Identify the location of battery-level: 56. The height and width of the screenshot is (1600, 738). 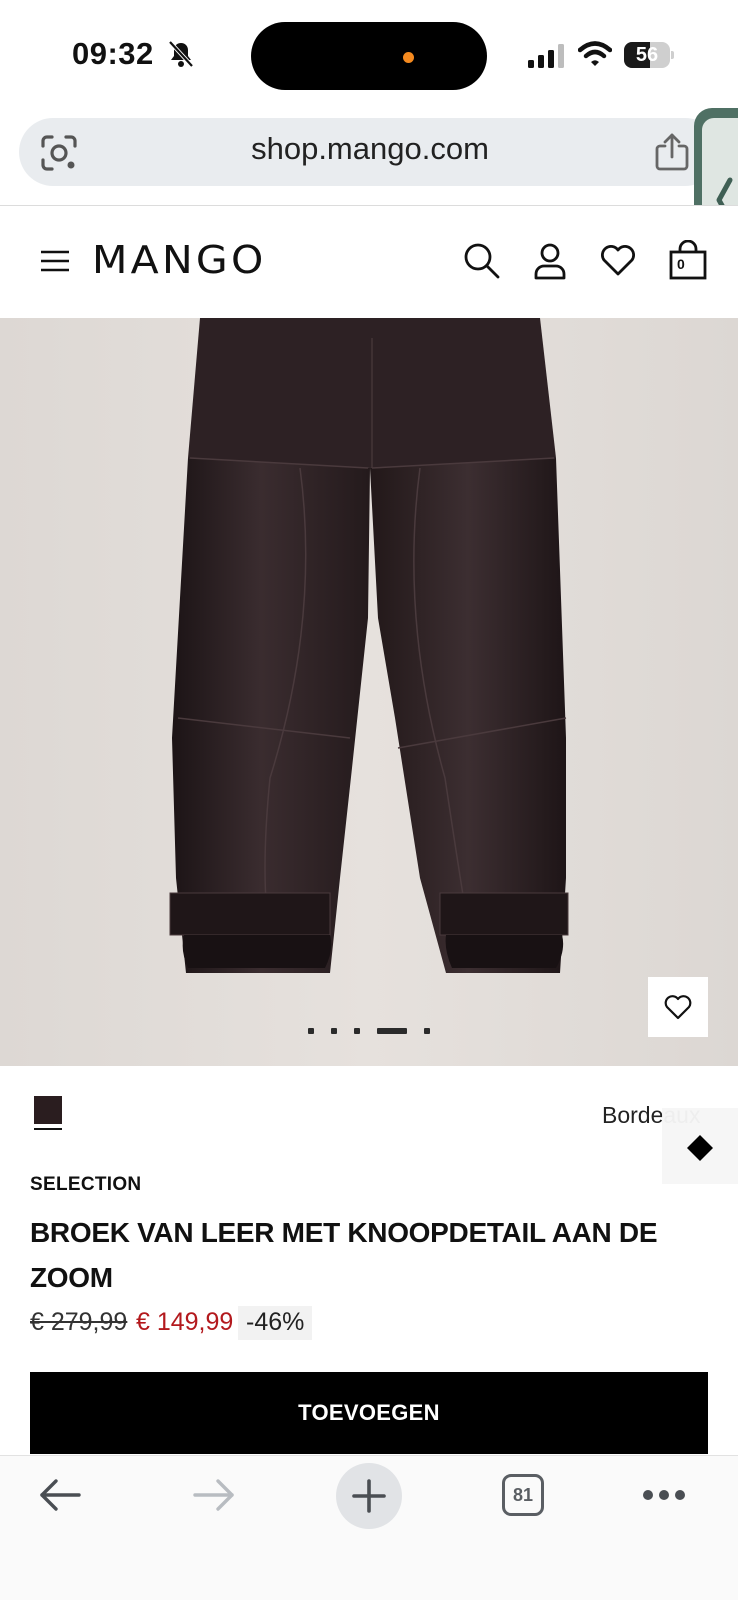
(647, 55).